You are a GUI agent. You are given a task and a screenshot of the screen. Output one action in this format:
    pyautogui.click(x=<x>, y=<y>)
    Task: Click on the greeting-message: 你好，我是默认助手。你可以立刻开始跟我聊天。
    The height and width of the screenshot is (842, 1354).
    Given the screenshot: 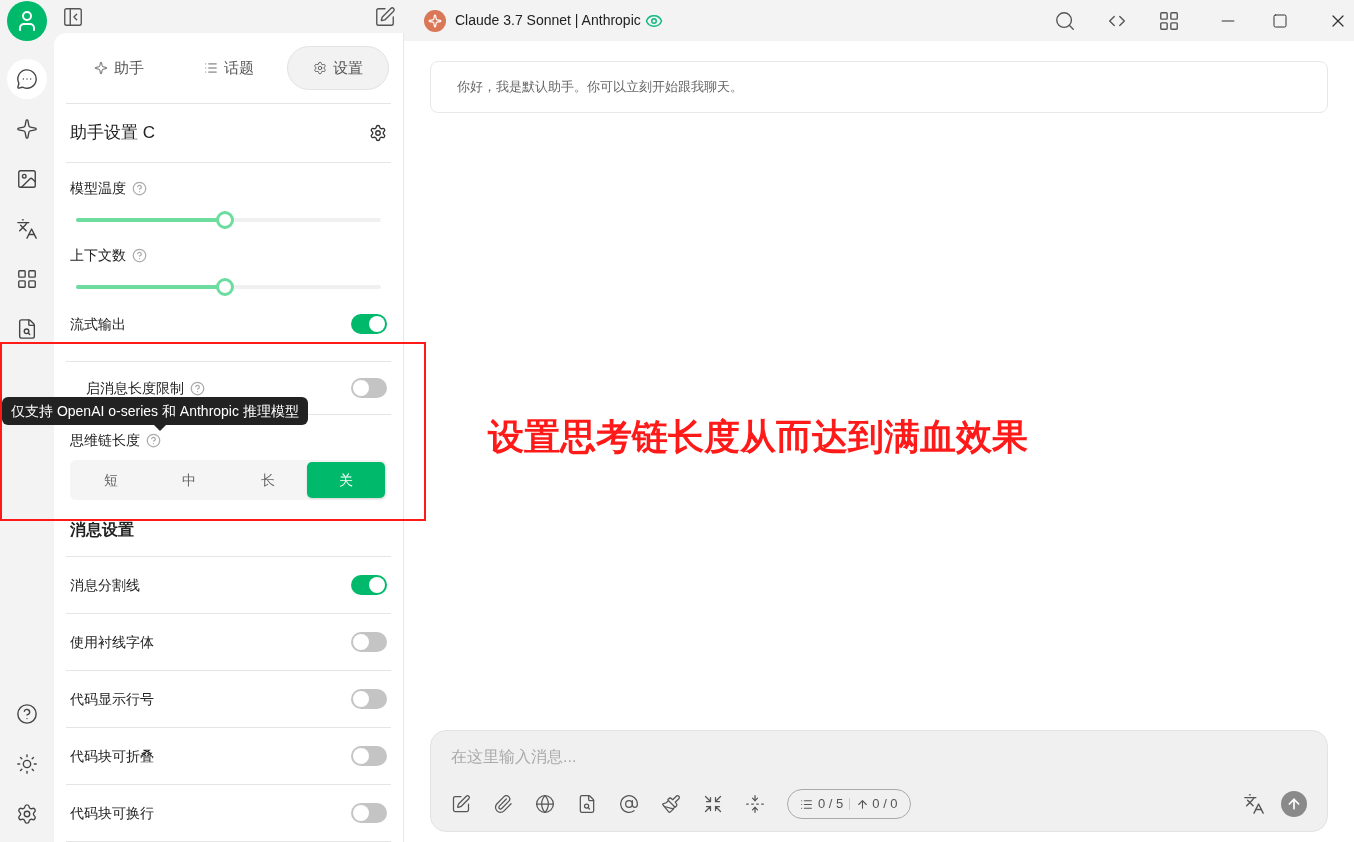 What is the action you would take?
    pyautogui.click(x=600, y=87)
    